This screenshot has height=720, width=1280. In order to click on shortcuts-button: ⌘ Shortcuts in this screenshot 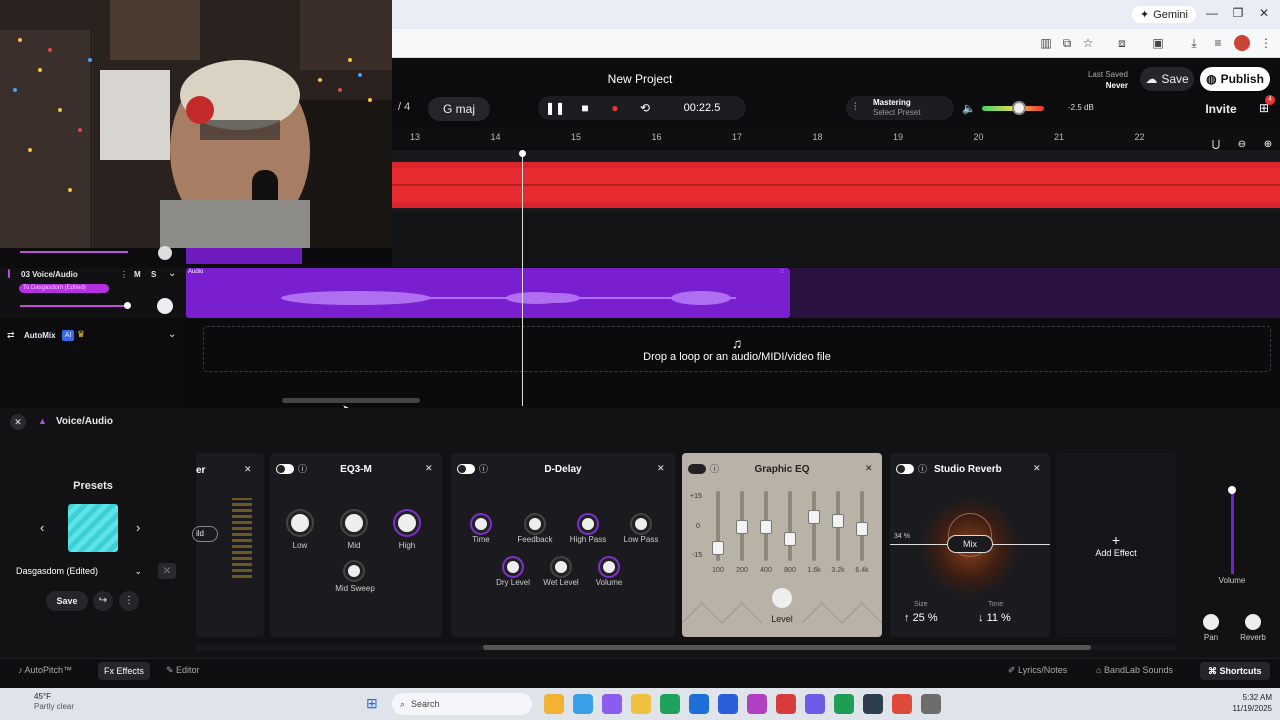, I will do `click(1235, 671)`.